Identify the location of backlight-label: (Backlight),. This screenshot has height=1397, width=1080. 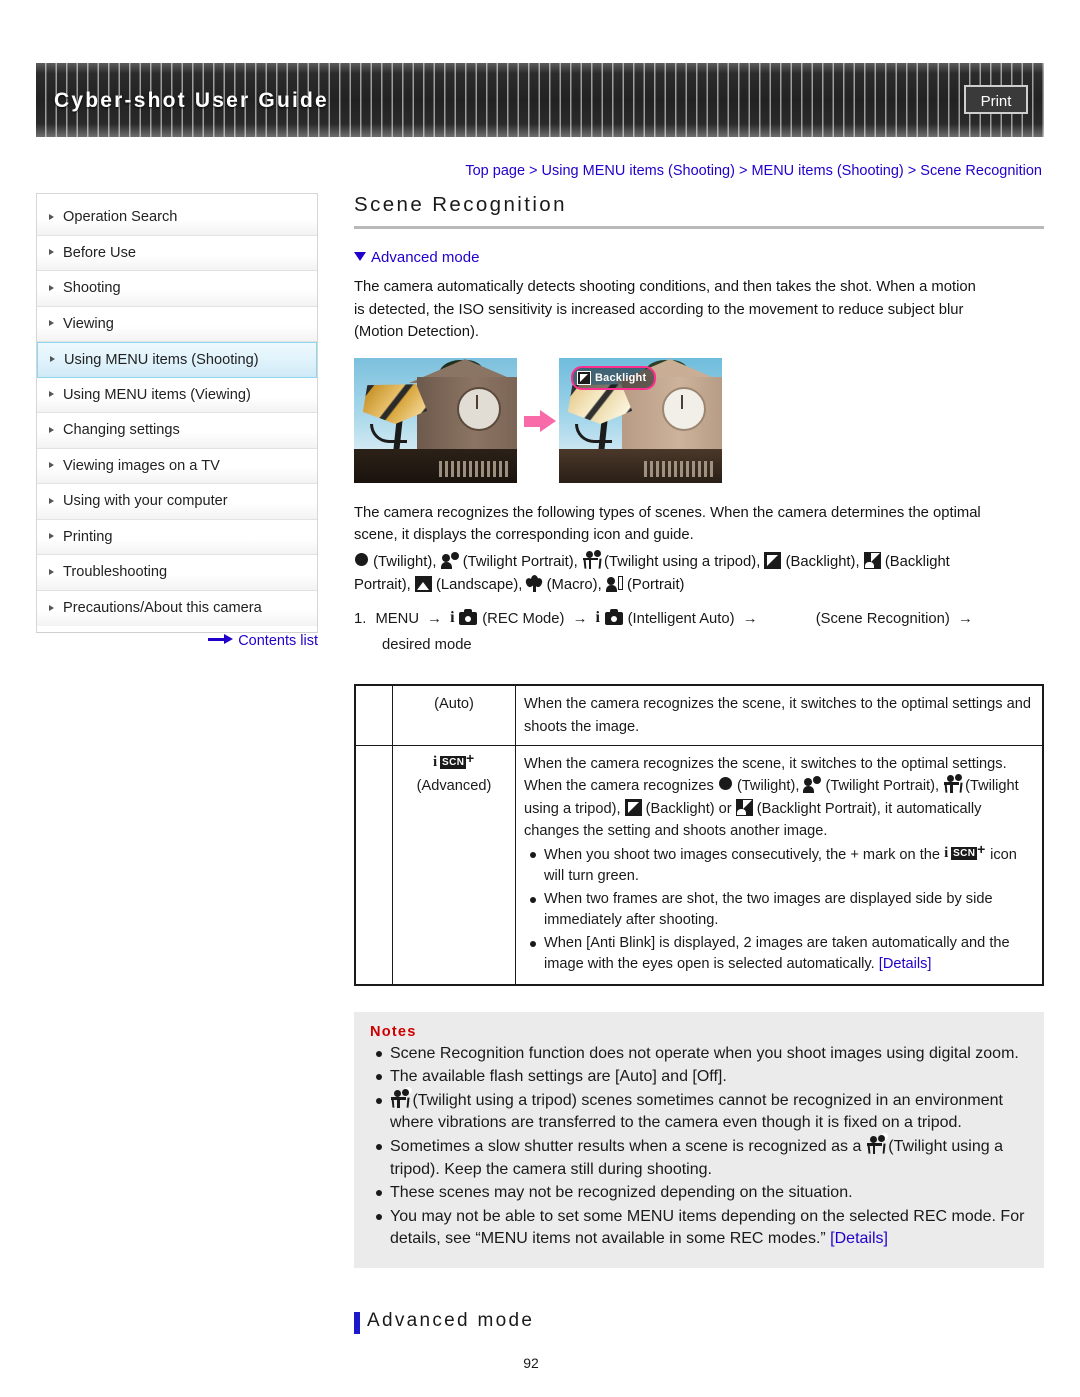
(822, 561).